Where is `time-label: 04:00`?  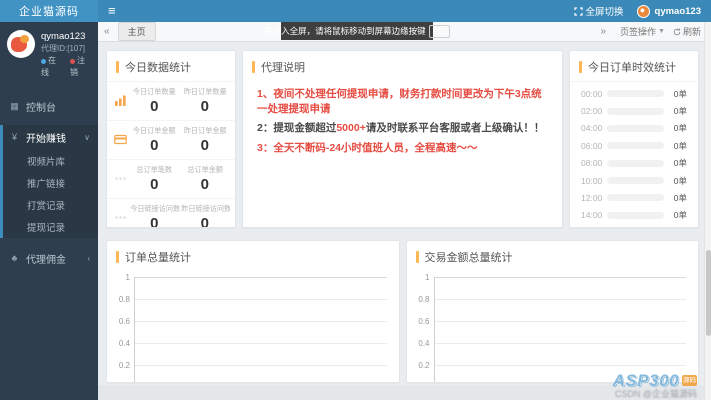 time-label: 04:00 is located at coordinates (592, 128).